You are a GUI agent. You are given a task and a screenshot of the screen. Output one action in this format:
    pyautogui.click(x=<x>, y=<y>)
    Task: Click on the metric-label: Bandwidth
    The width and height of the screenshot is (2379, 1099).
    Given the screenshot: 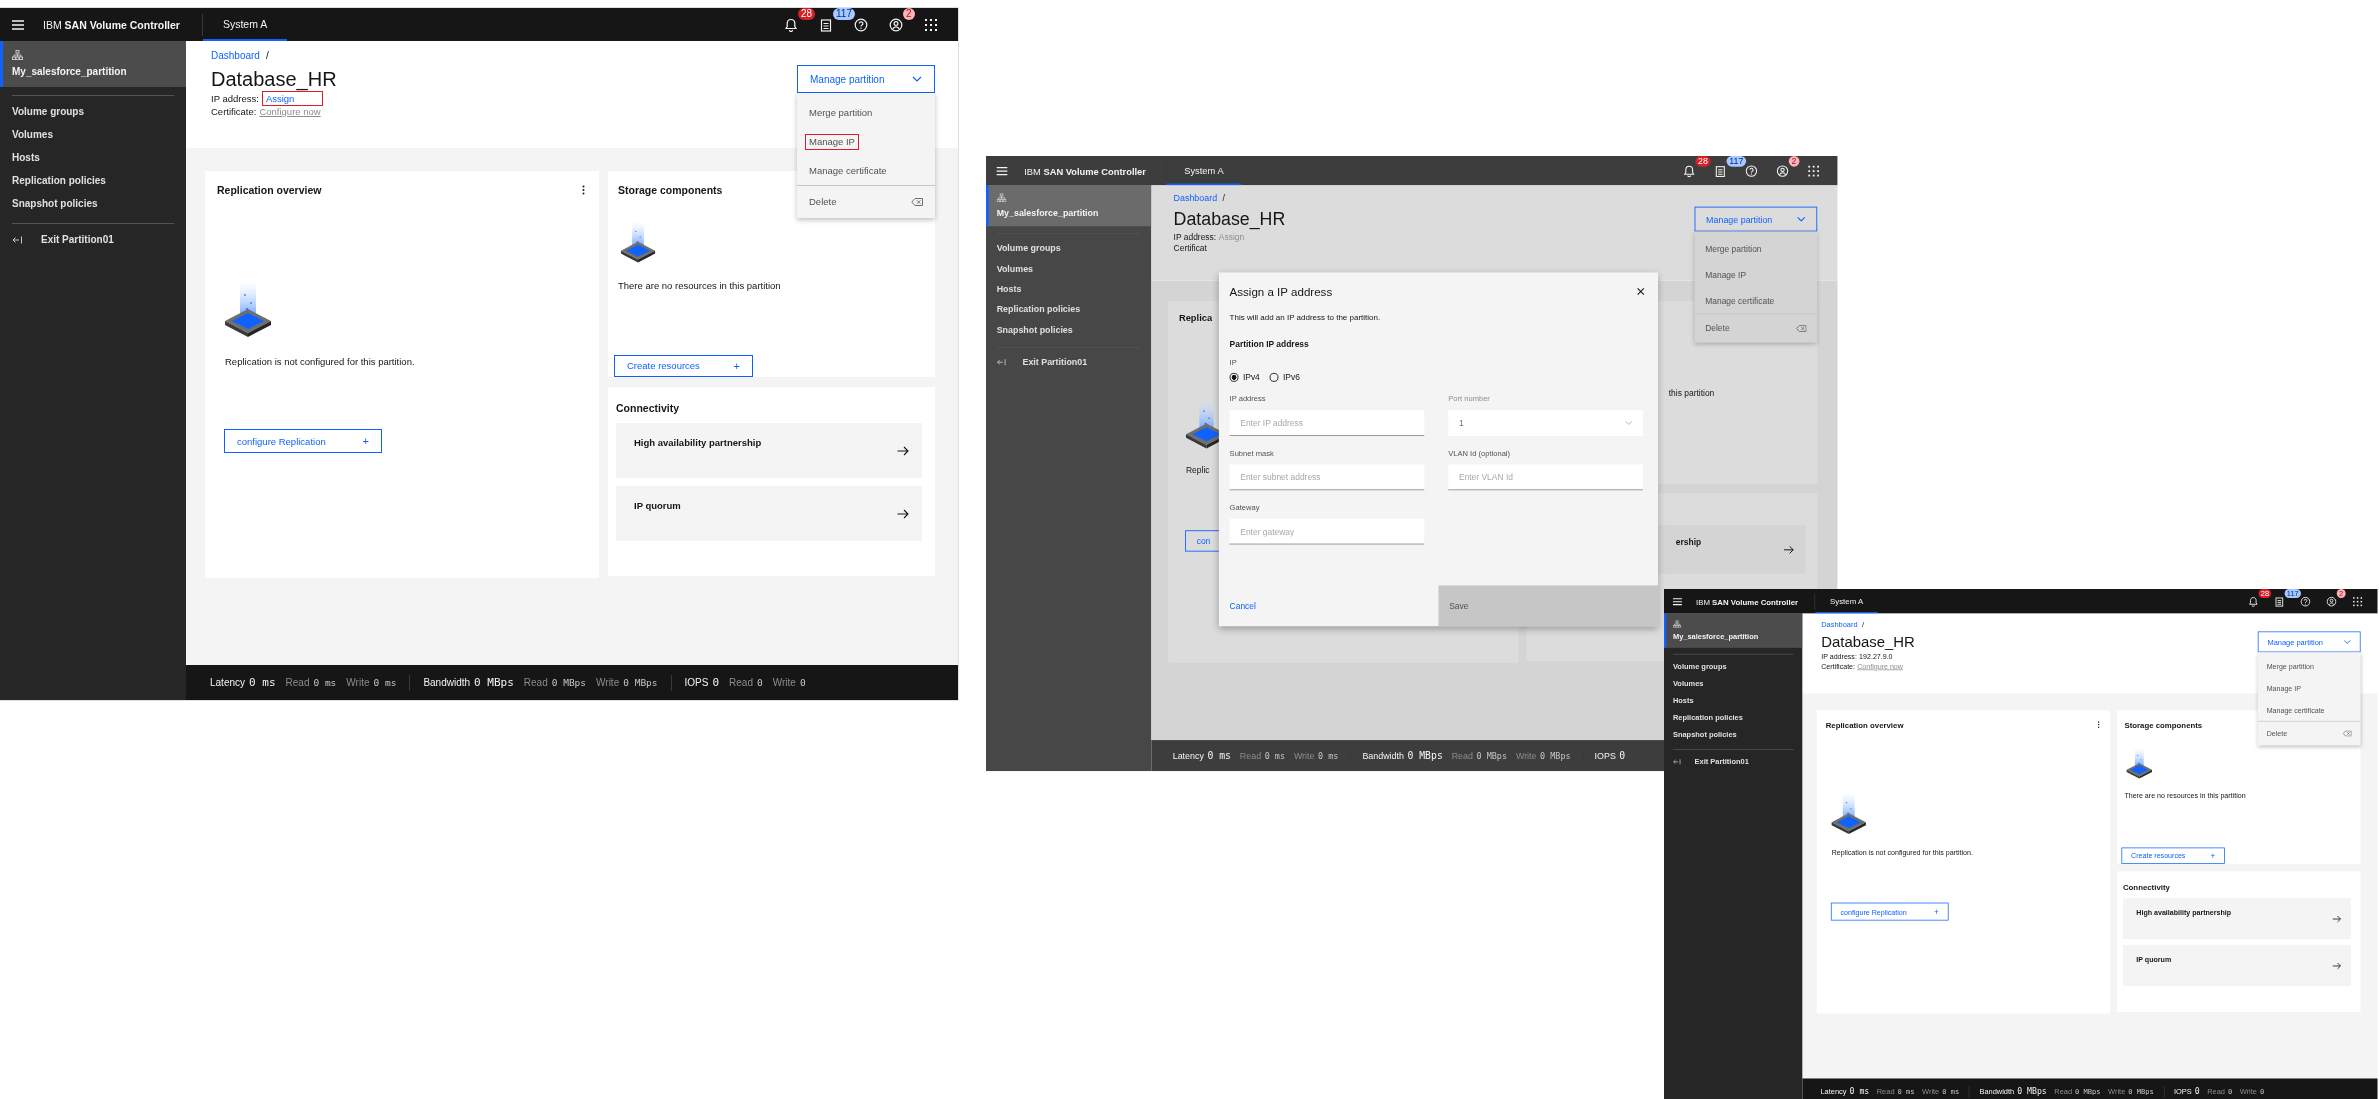 What is the action you would take?
    pyautogui.click(x=1383, y=755)
    